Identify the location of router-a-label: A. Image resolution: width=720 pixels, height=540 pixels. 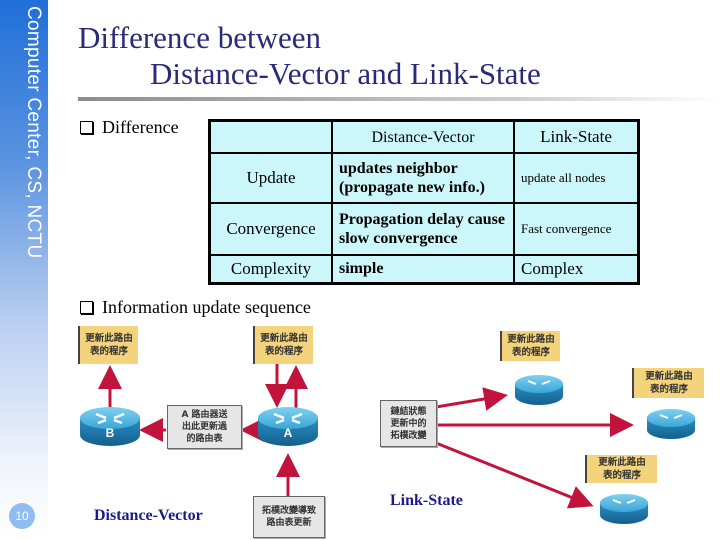
(288, 433).